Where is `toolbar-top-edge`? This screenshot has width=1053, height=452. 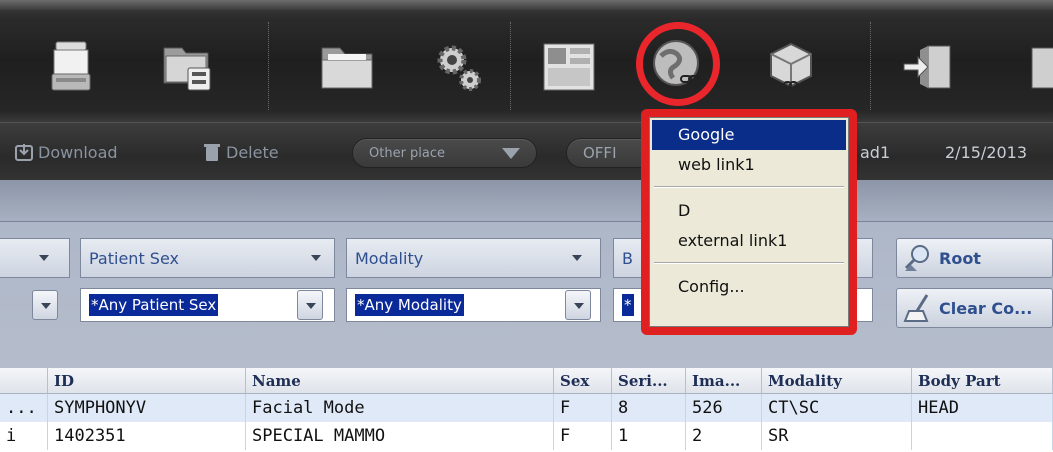 toolbar-top-edge is located at coordinates (526, 5).